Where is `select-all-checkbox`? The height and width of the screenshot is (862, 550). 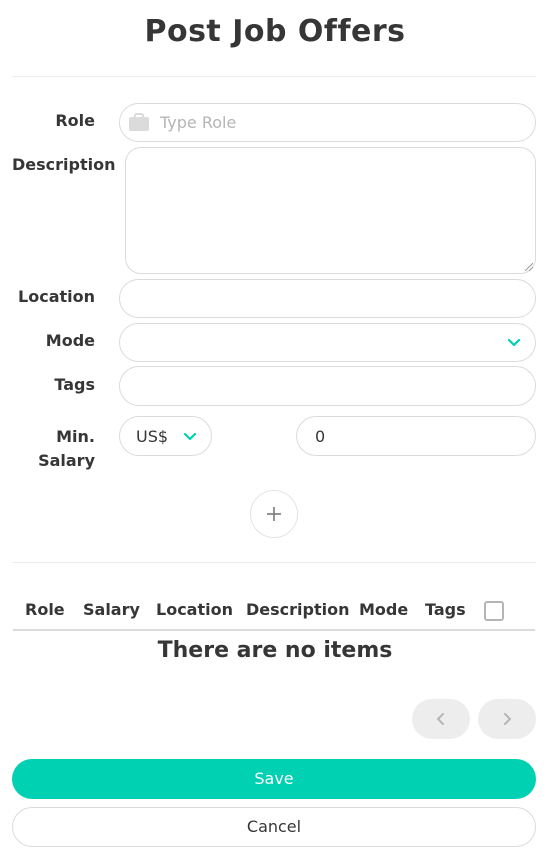
select-all-checkbox is located at coordinates (494, 611).